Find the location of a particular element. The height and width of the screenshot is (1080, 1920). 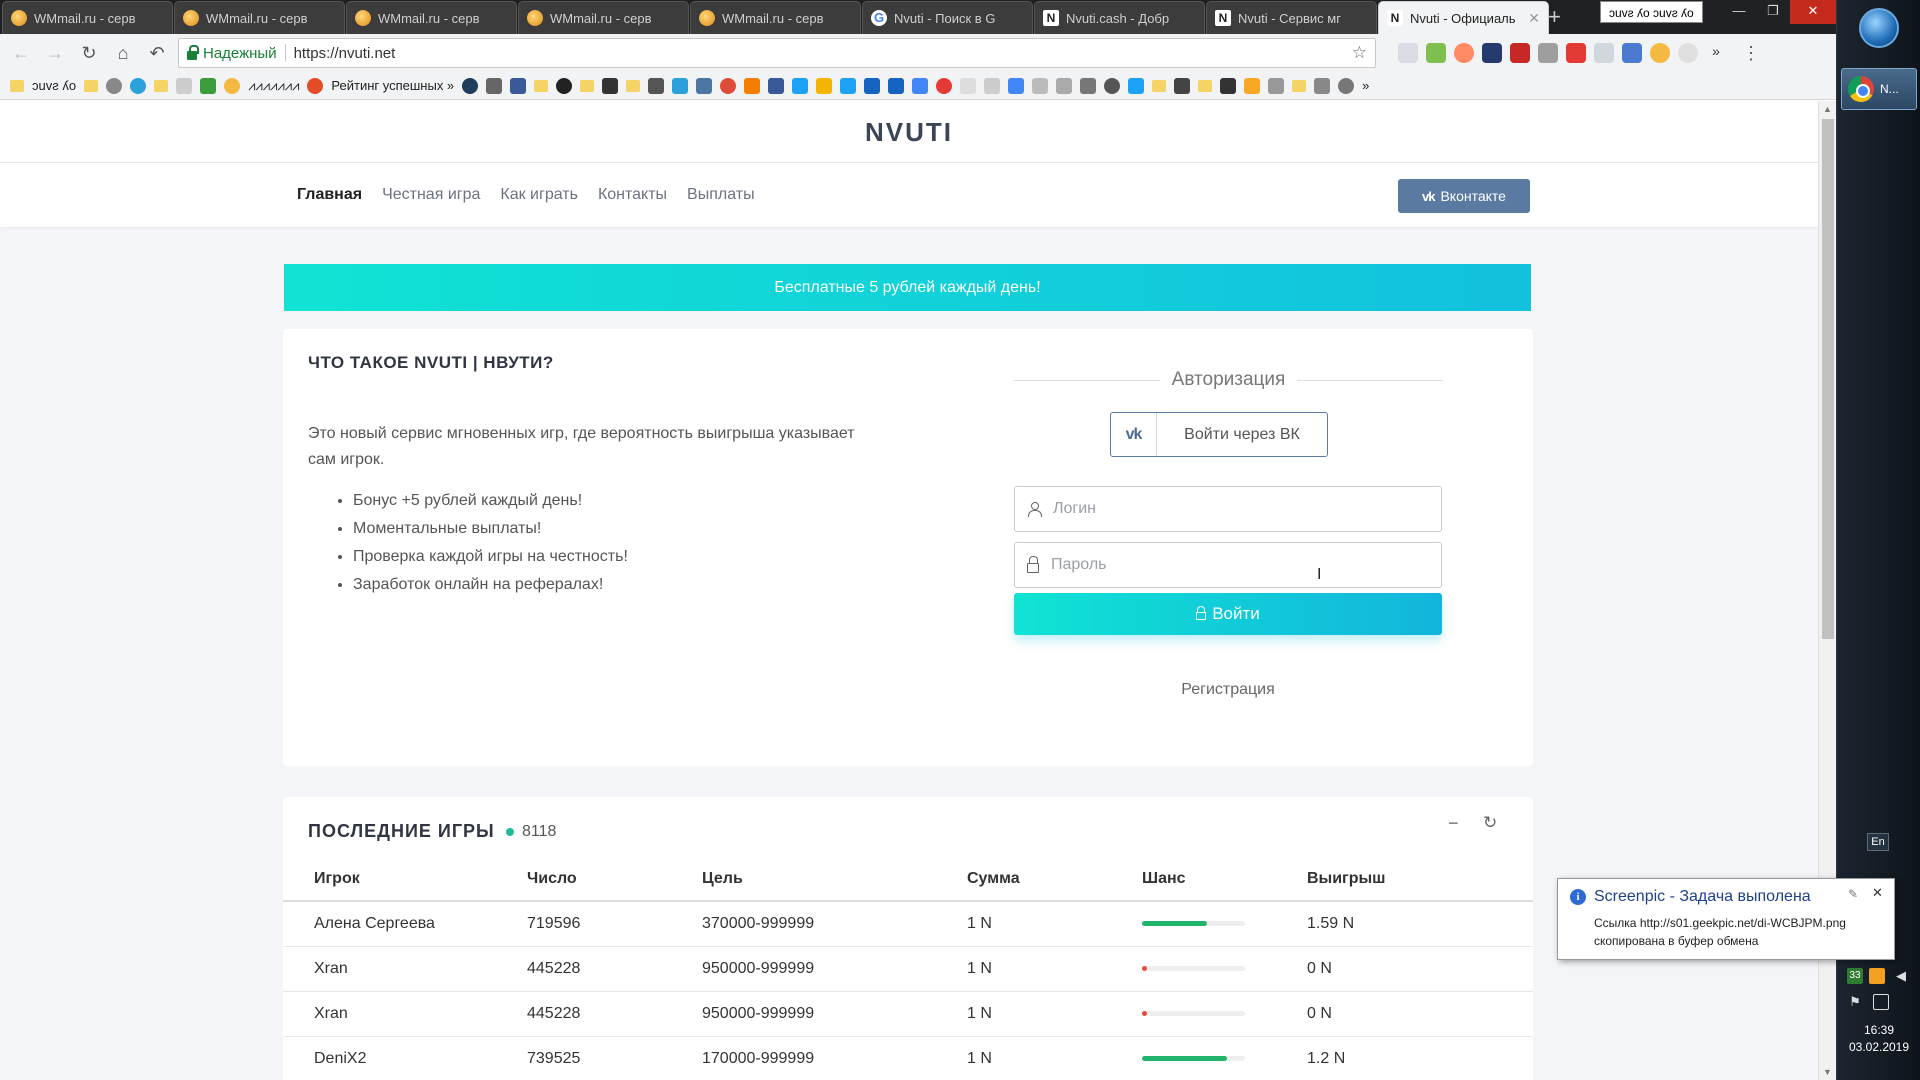

bookmarks-overflow-icon: » is located at coordinates (1365, 85).